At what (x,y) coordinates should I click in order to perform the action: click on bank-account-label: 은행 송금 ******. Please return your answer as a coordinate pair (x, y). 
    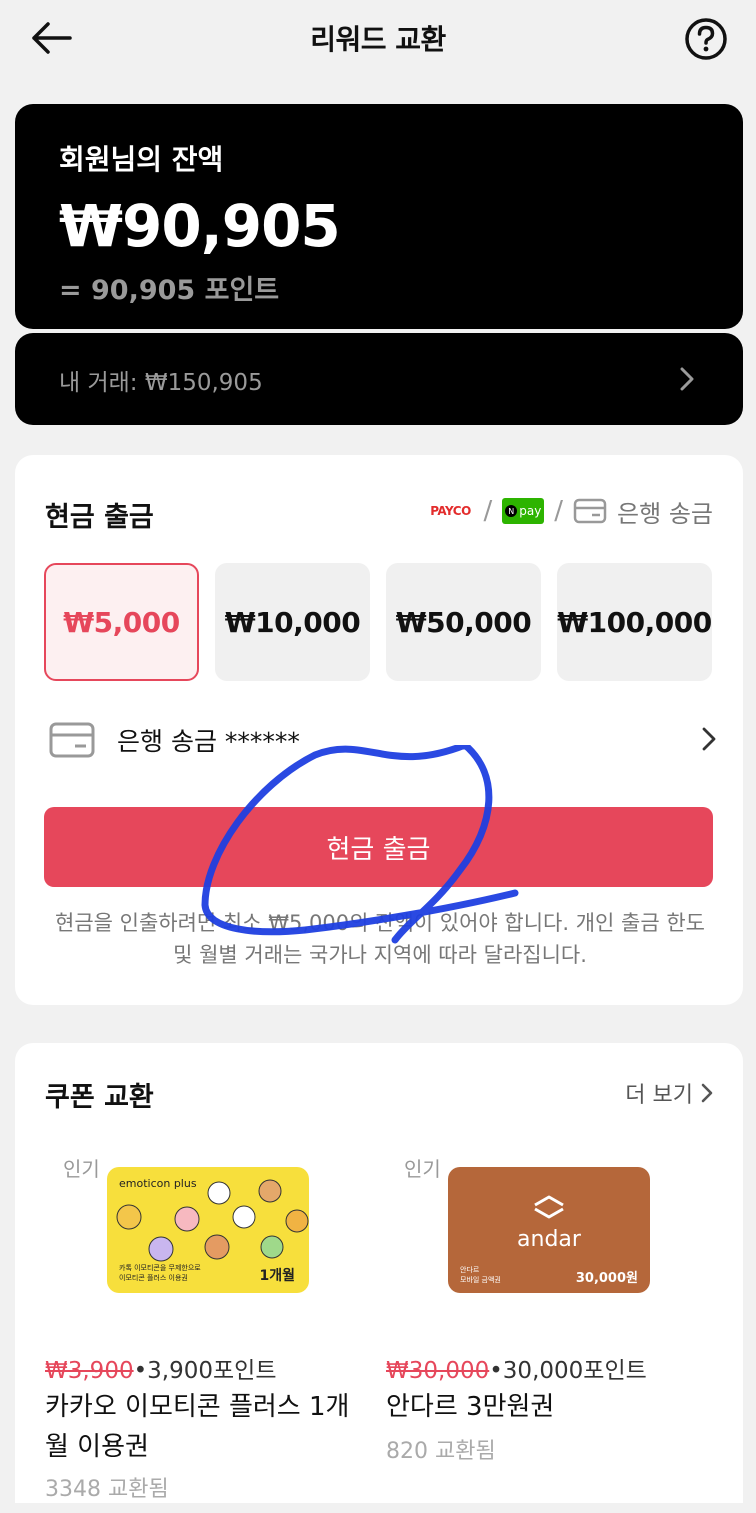
    Looking at the image, I should click on (208, 741).